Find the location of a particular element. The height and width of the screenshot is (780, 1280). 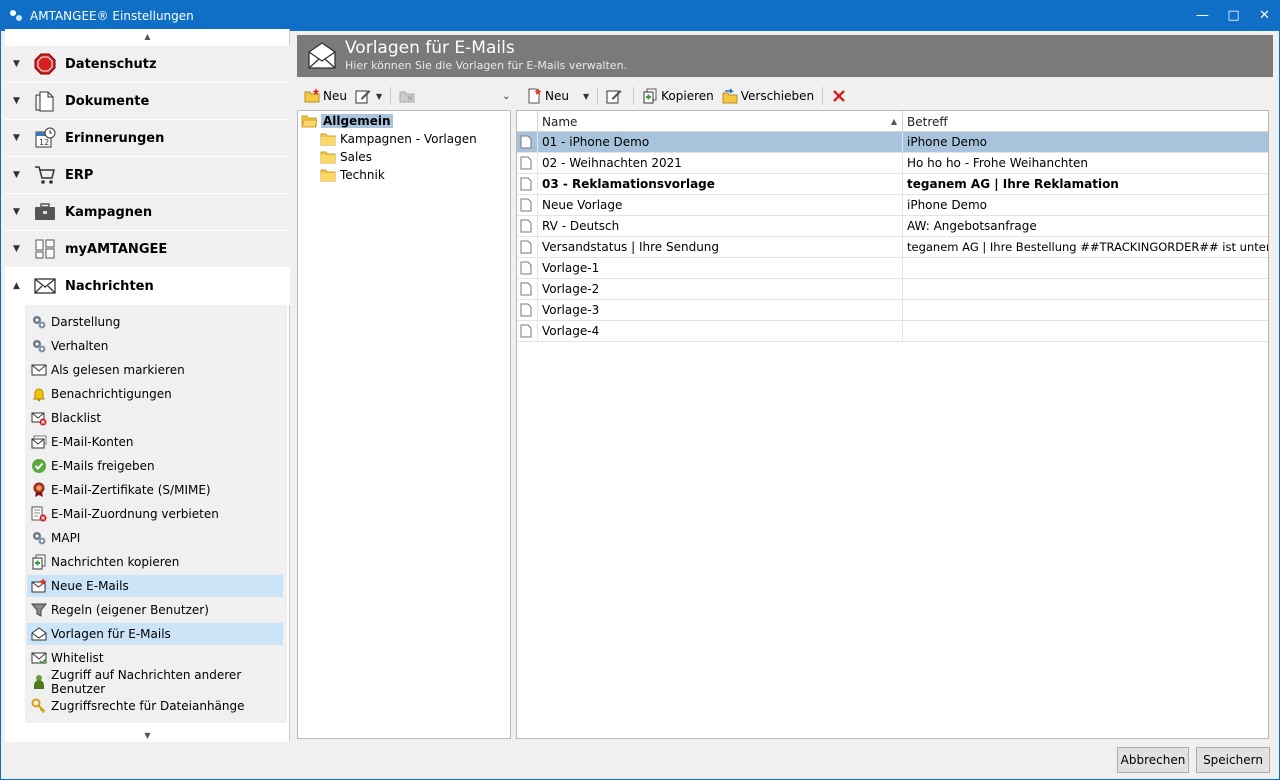

column-header-name: Name ▲ is located at coordinates (720, 121).